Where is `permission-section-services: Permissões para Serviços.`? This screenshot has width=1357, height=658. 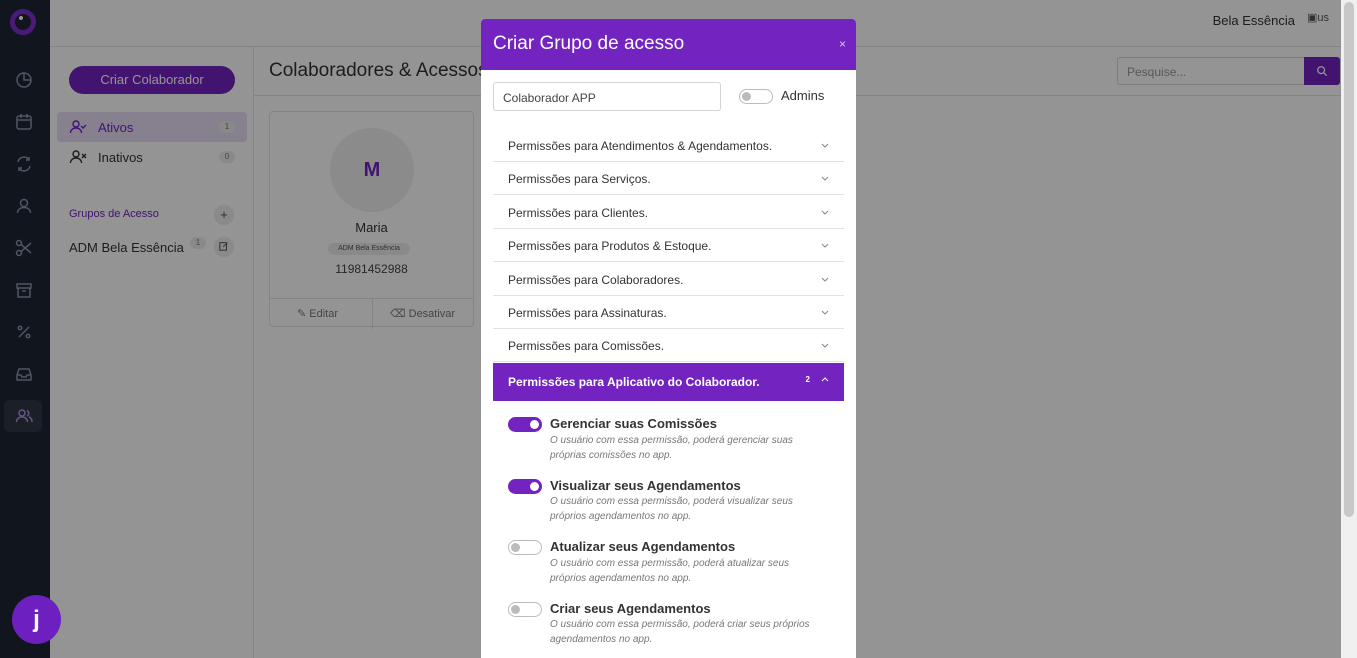 permission-section-services: Permissões para Serviços. is located at coordinates (668, 178).